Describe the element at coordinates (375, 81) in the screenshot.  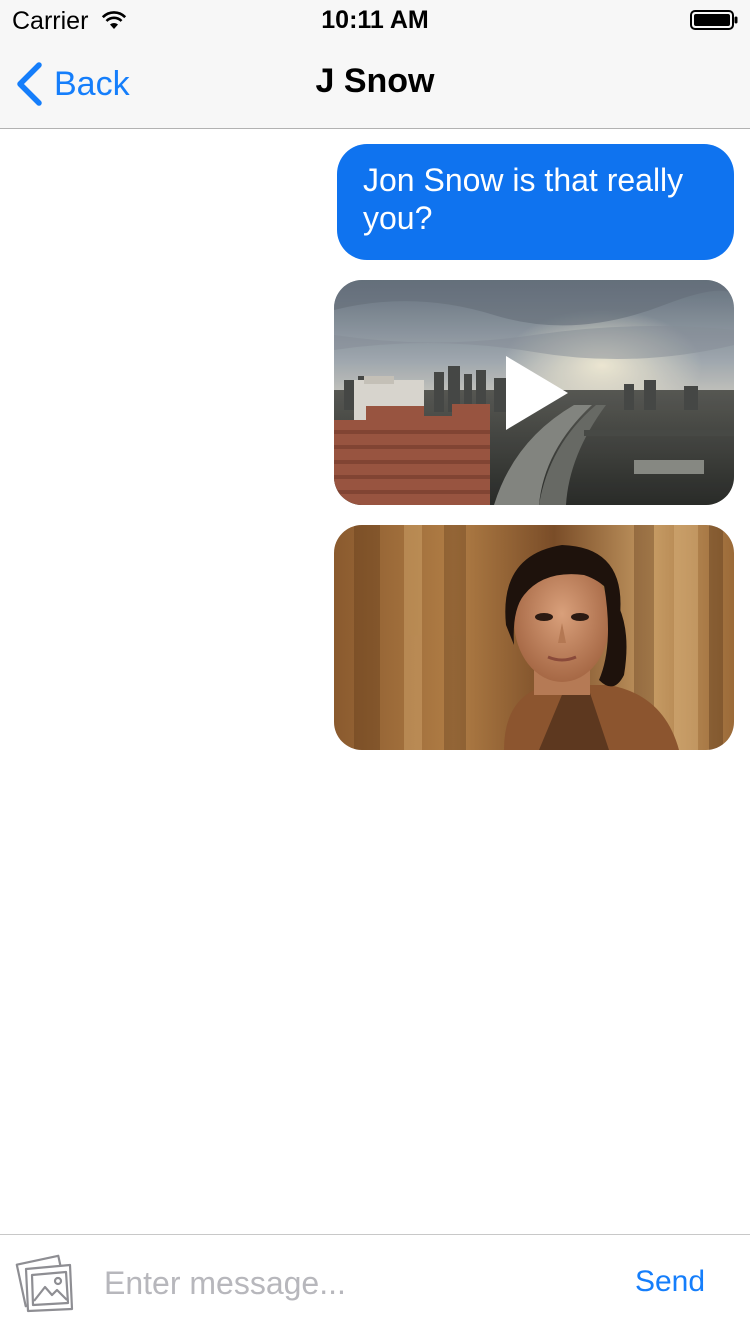
I see `page-title: J Snow` at that location.